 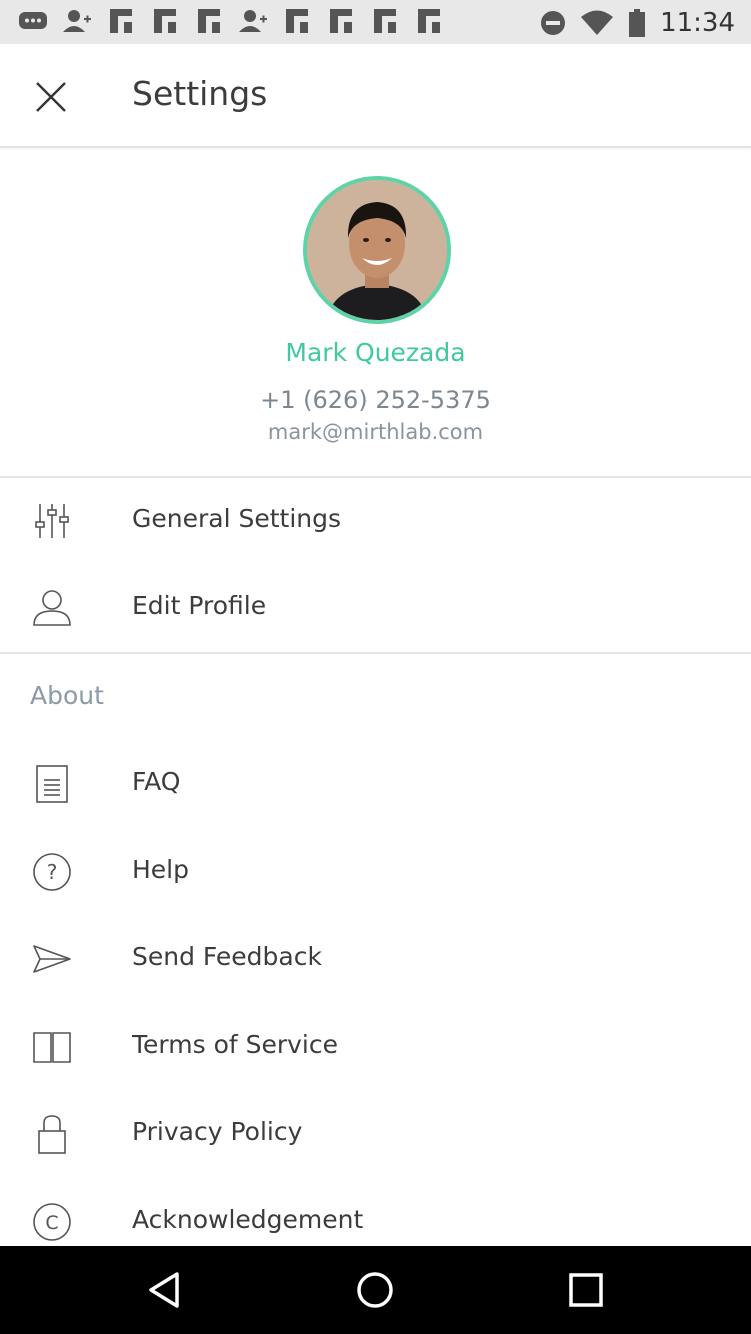 What do you see at coordinates (52, 1134) in the screenshot?
I see `lock-icon` at bounding box center [52, 1134].